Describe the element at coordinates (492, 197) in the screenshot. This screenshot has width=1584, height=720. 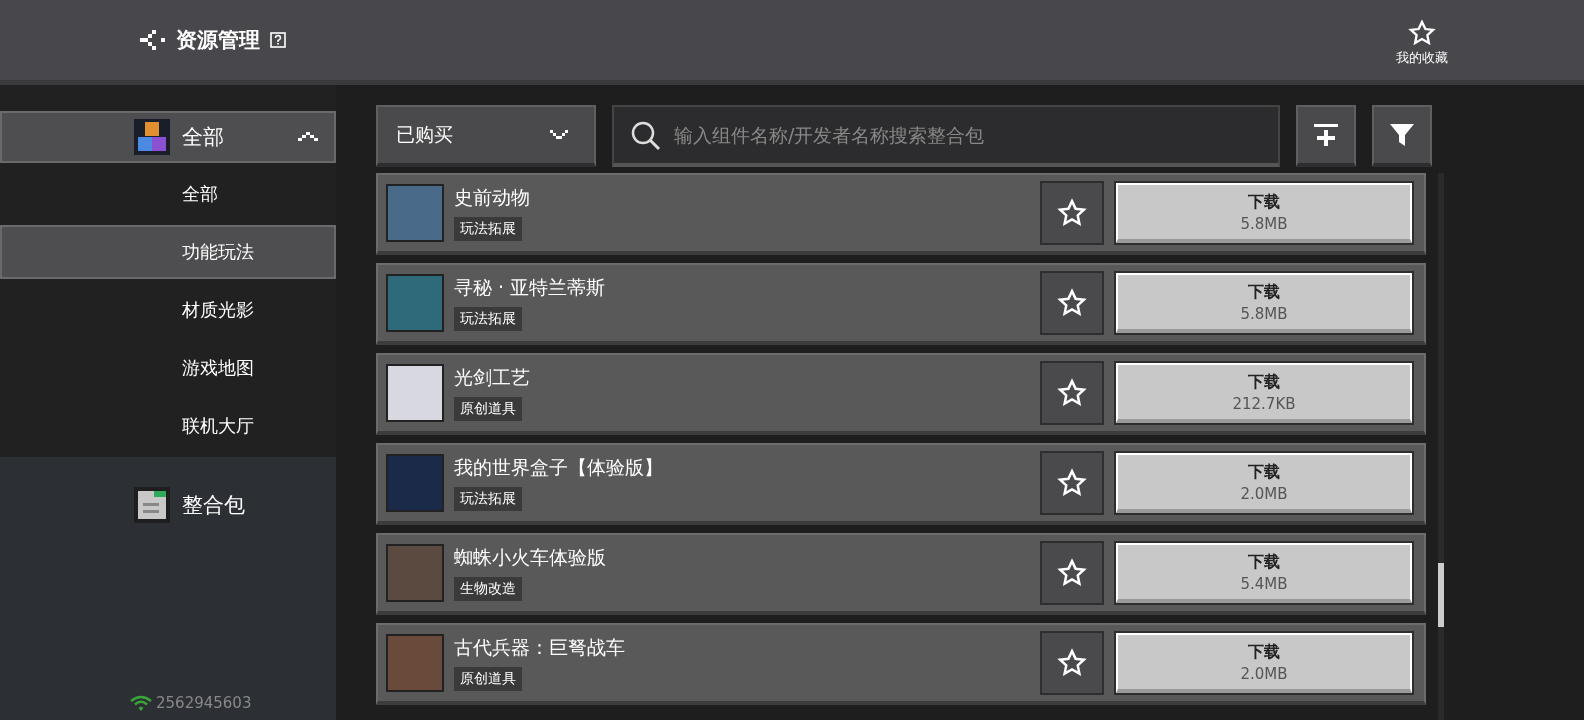
I see `resource-title: 史前动物` at that location.